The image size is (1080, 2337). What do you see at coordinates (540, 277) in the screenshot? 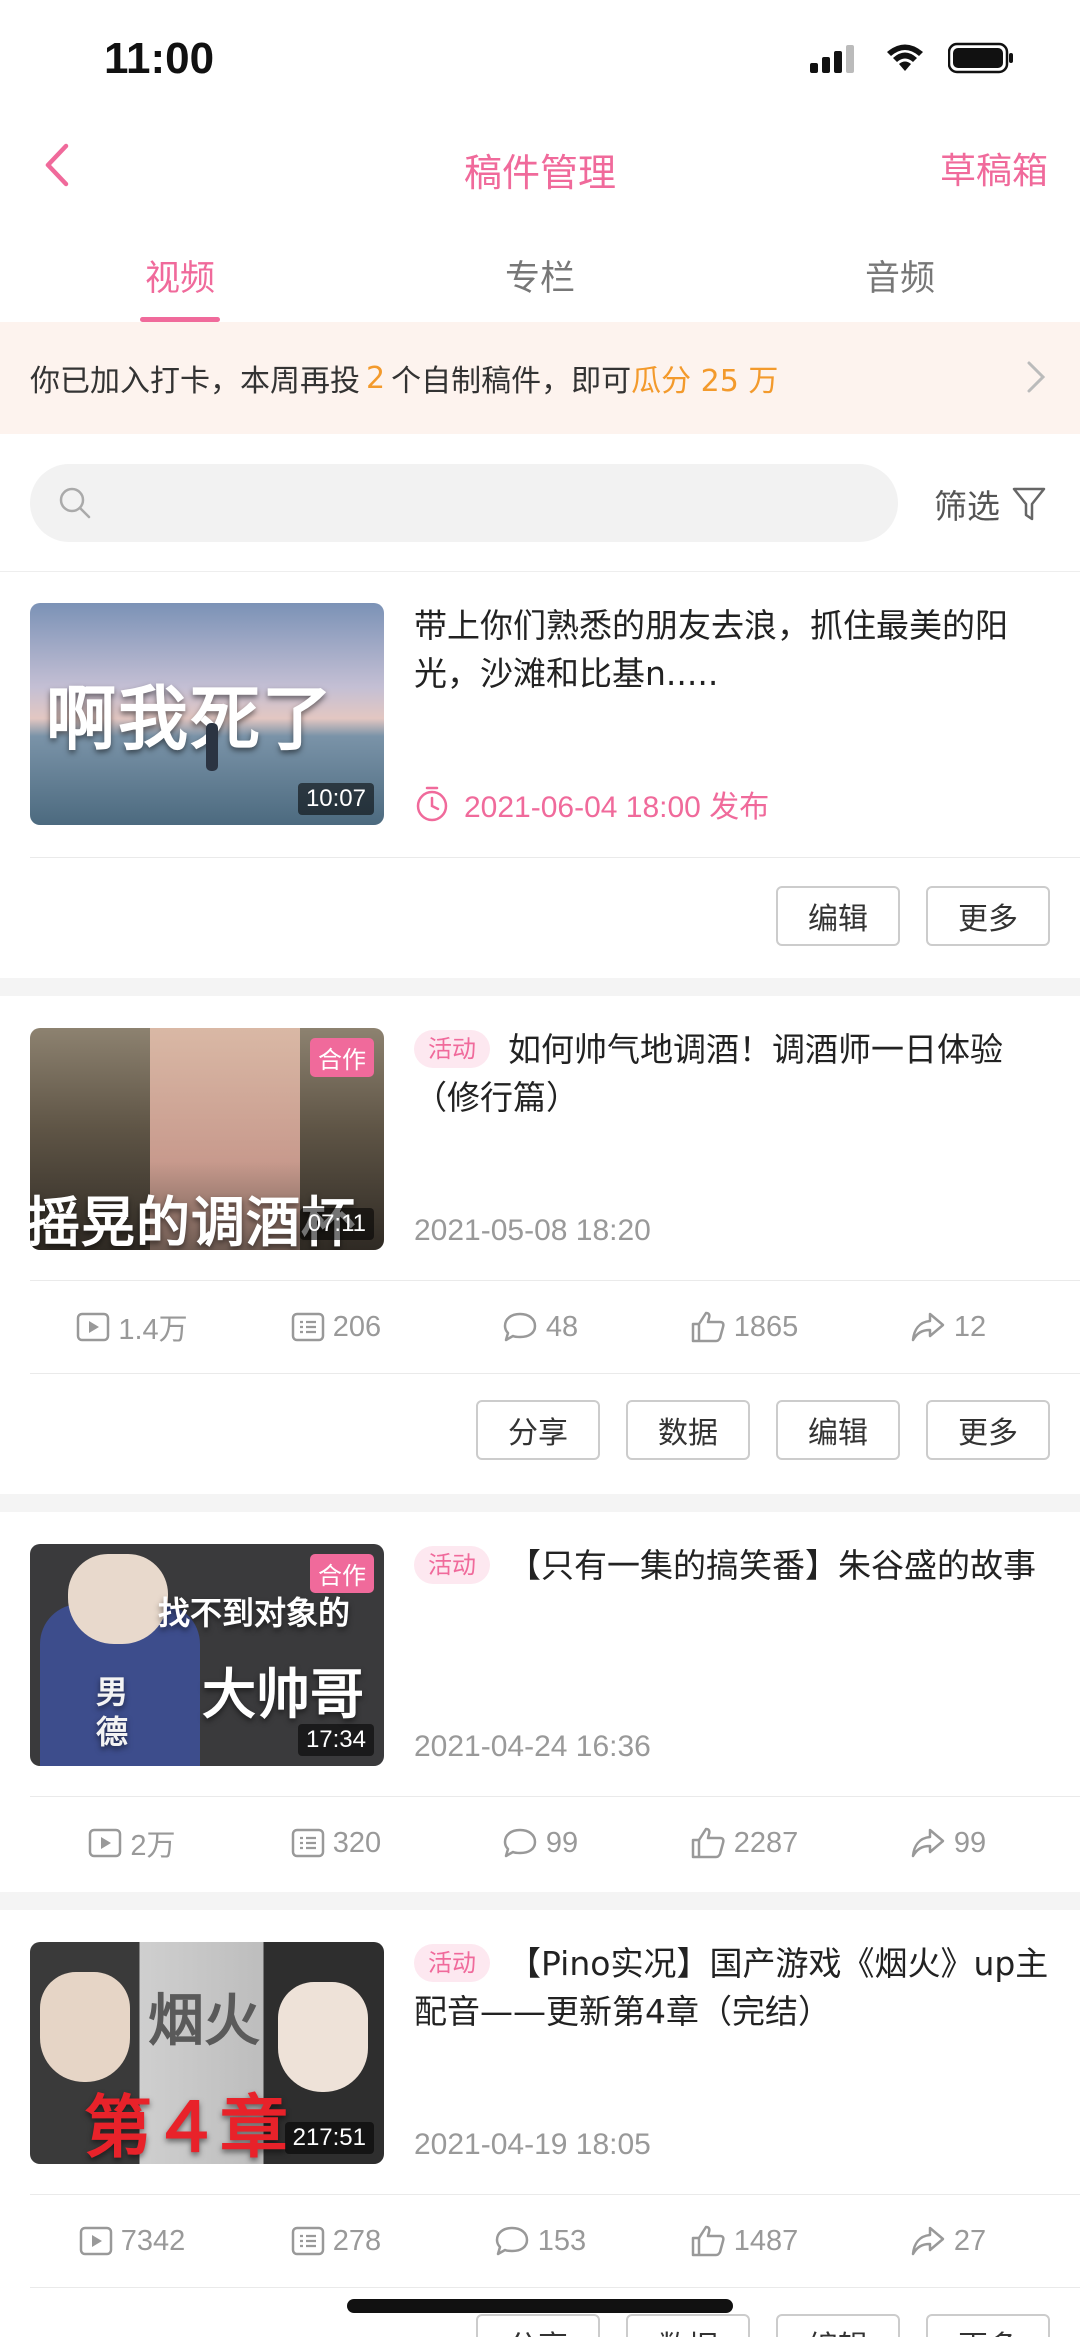
I see `tab-column: 专栏` at bounding box center [540, 277].